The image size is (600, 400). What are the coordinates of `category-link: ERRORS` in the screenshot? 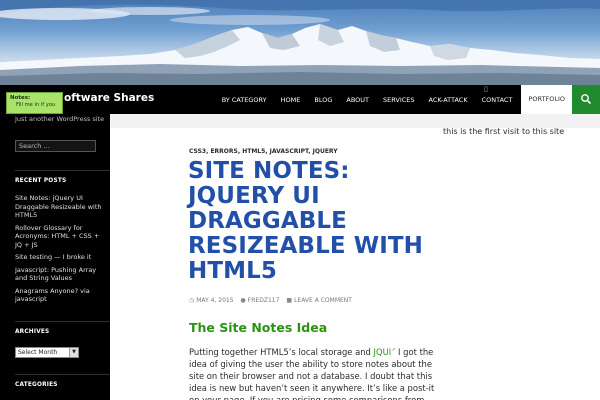 It's located at (223, 151).